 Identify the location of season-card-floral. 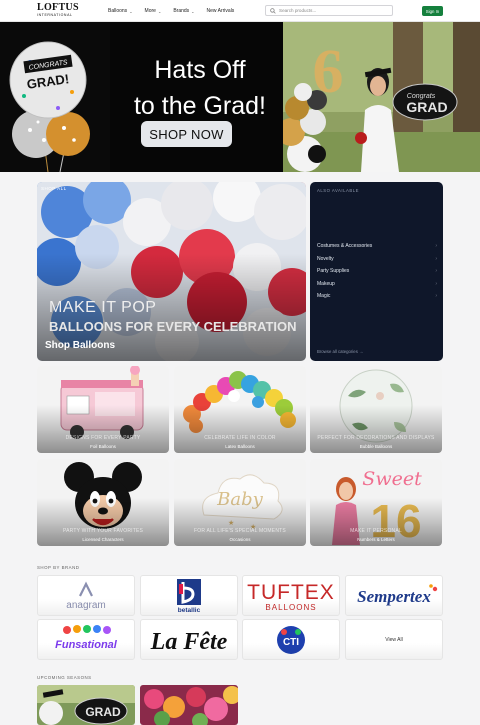
(189, 705).